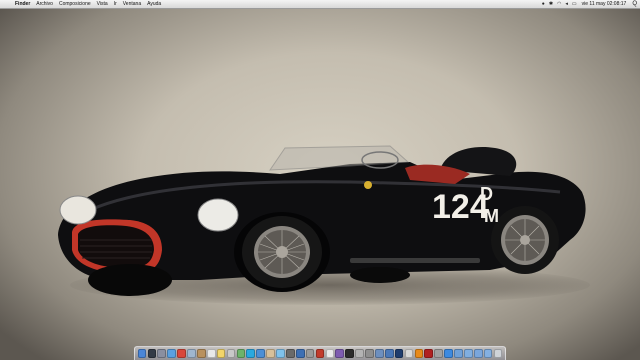 The width and height of the screenshot is (640, 360). Describe the element at coordinates (22, 4) in the screenshot. I see `menu-app-finder: Finder` at that location.